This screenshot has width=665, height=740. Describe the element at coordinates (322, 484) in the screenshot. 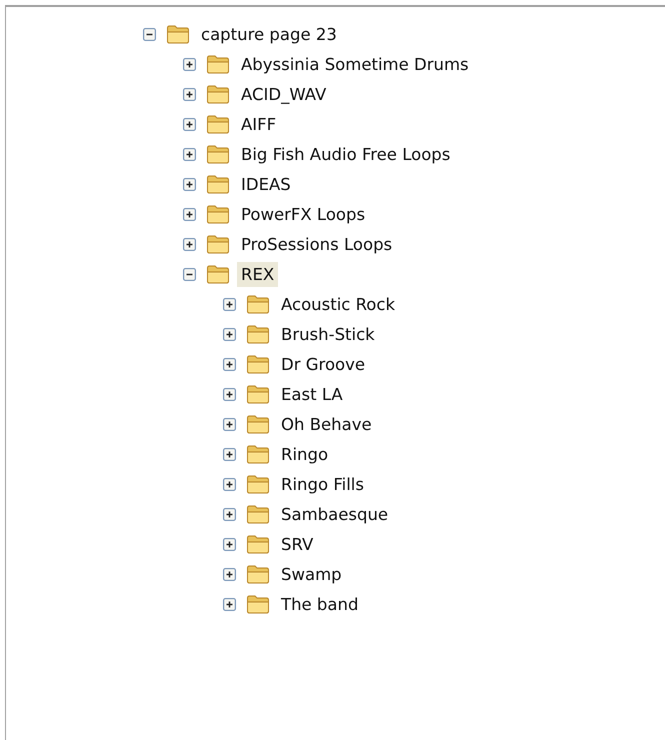

I see `folder-label: Ringo Fills` at that location.